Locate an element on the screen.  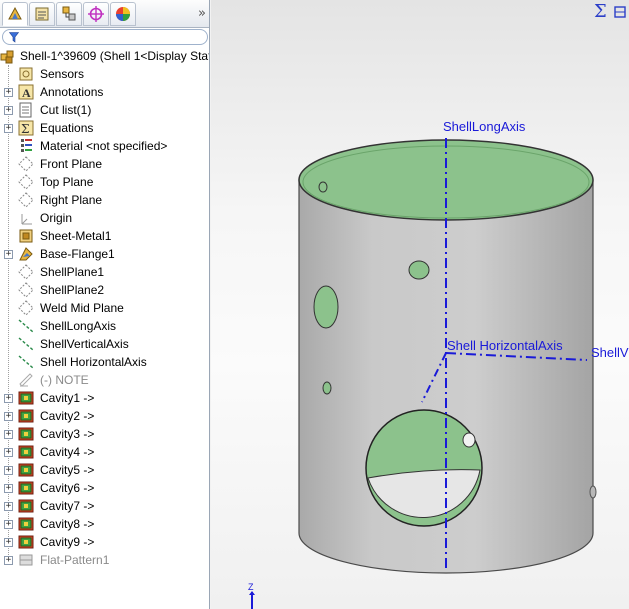
shell-horizontal-axis-label: Shell HorizontalAxis is located at coordinates (505, 345).